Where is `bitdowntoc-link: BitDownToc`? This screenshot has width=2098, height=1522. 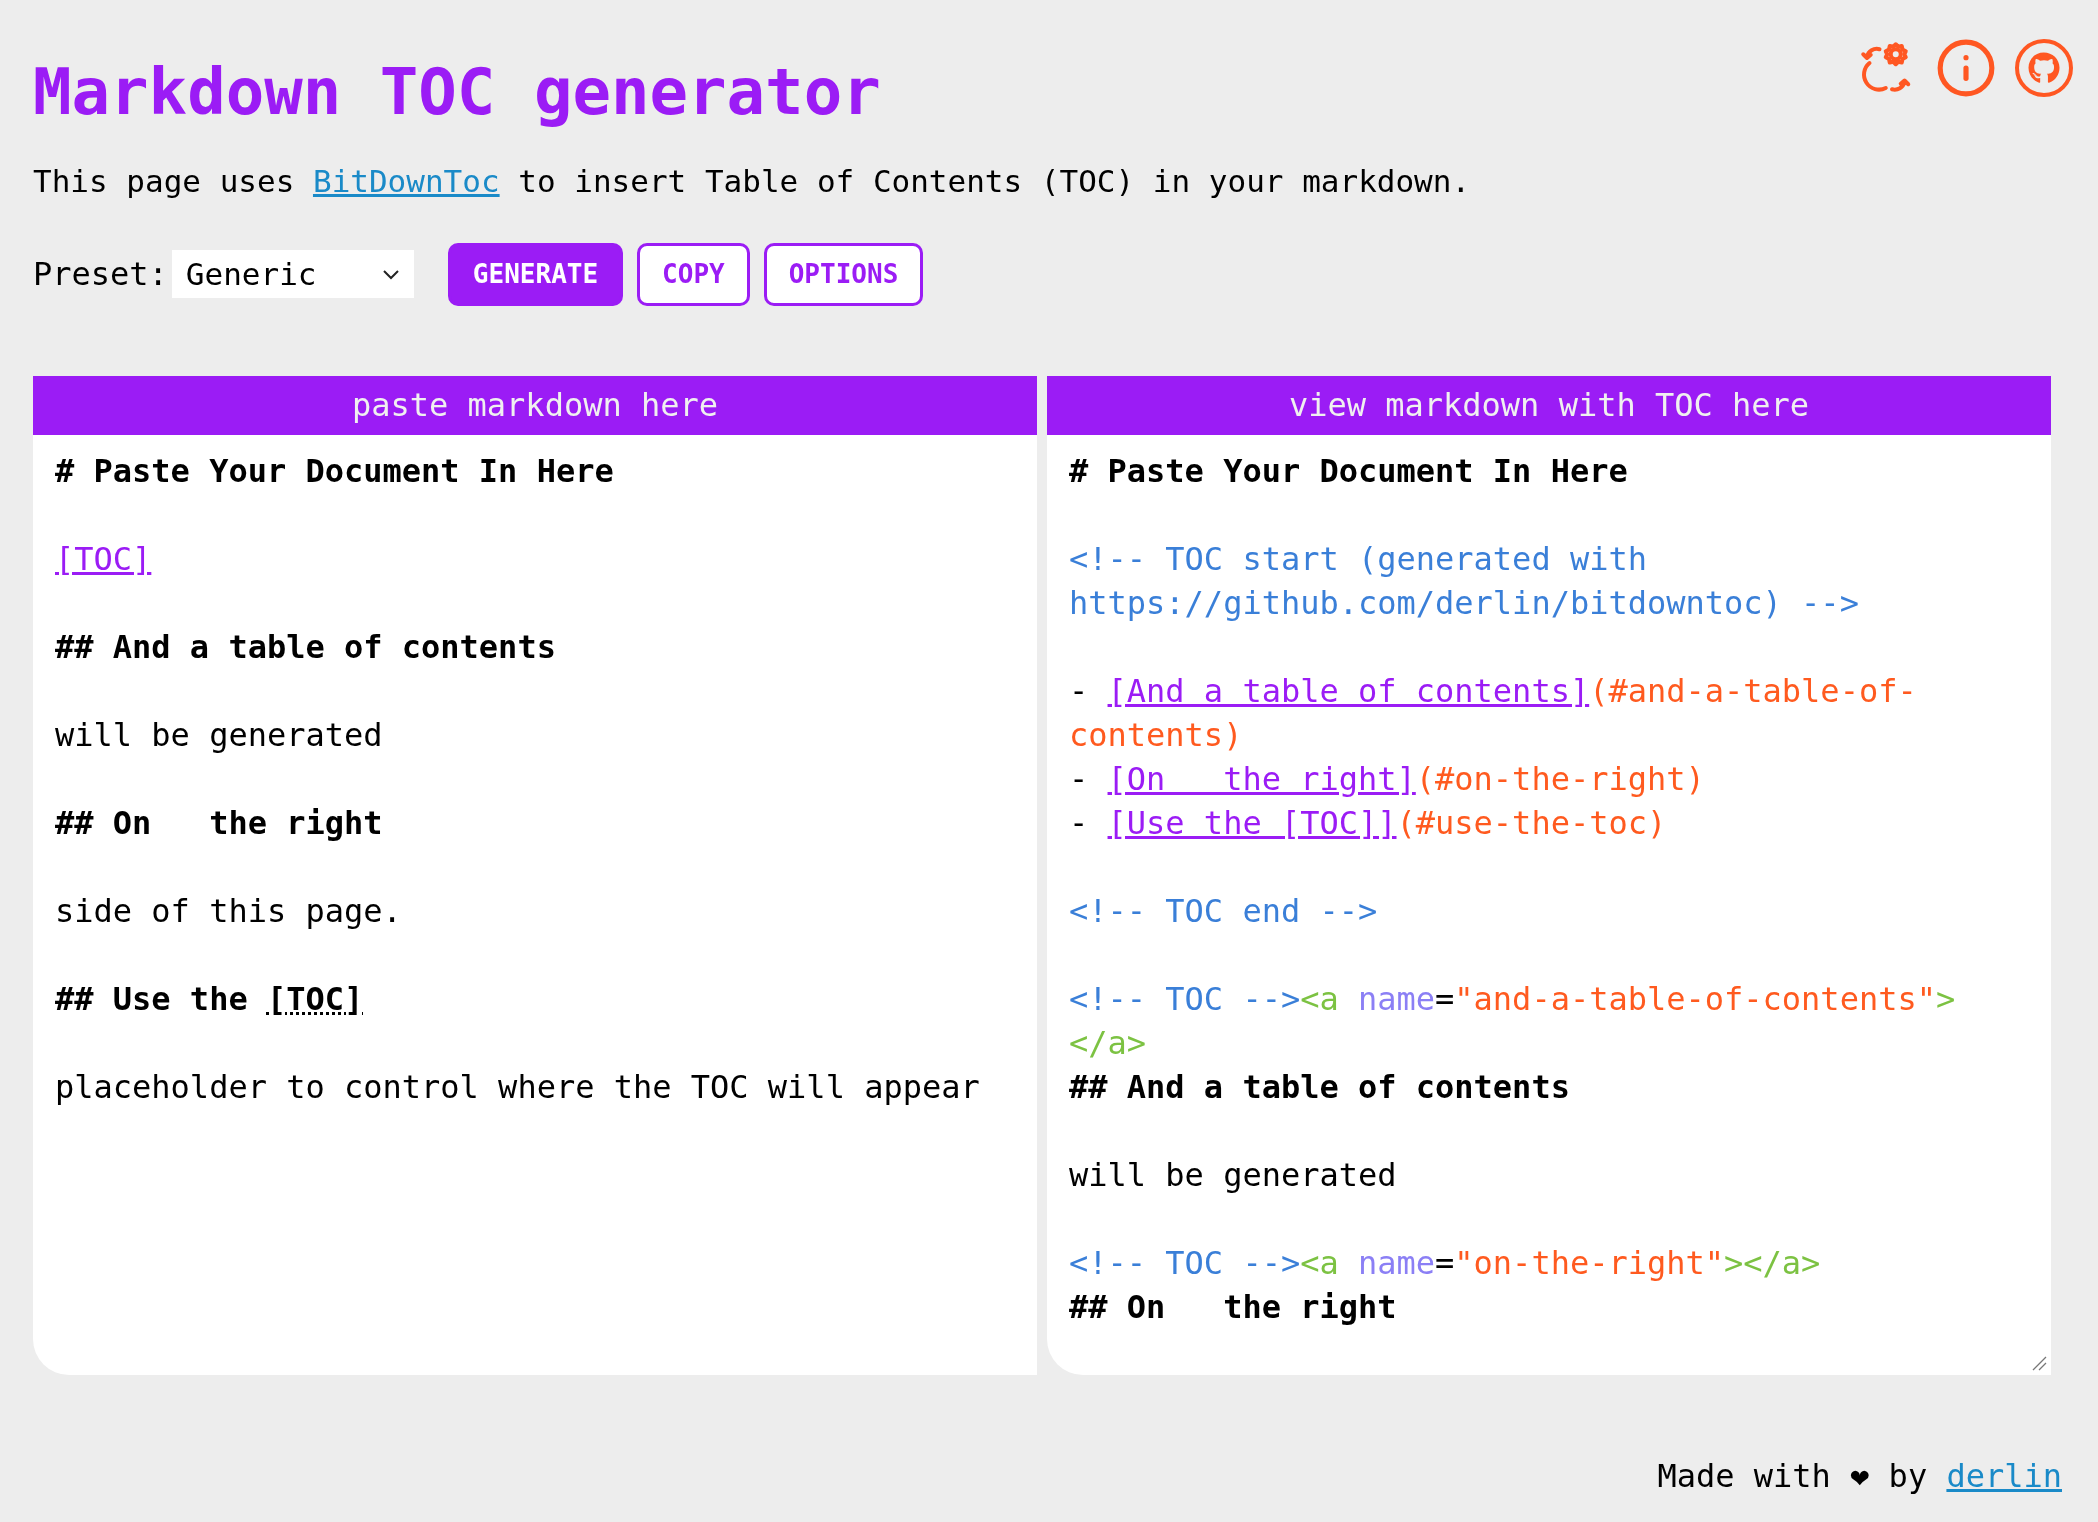 bitdowntoc-link: BitDownToc is located at coordinates (406, 181).